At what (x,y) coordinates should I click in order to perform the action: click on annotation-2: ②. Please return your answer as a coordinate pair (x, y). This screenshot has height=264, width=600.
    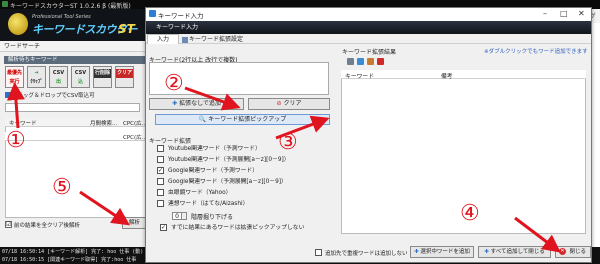
    Looking at the image, I should click on (174, 83).